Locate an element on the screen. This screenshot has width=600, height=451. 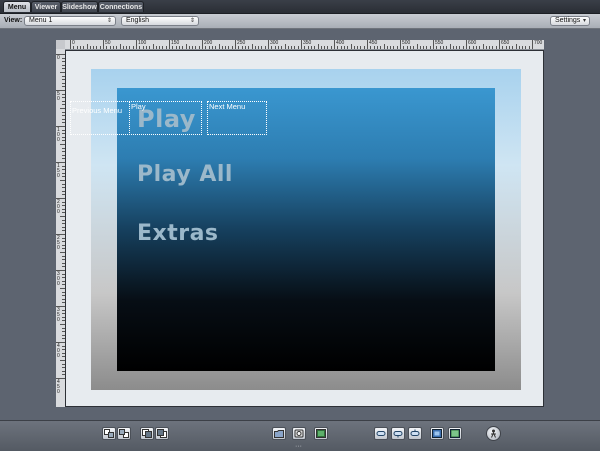
settings-button: Settings ▾ is located at coordinates (570, 21).